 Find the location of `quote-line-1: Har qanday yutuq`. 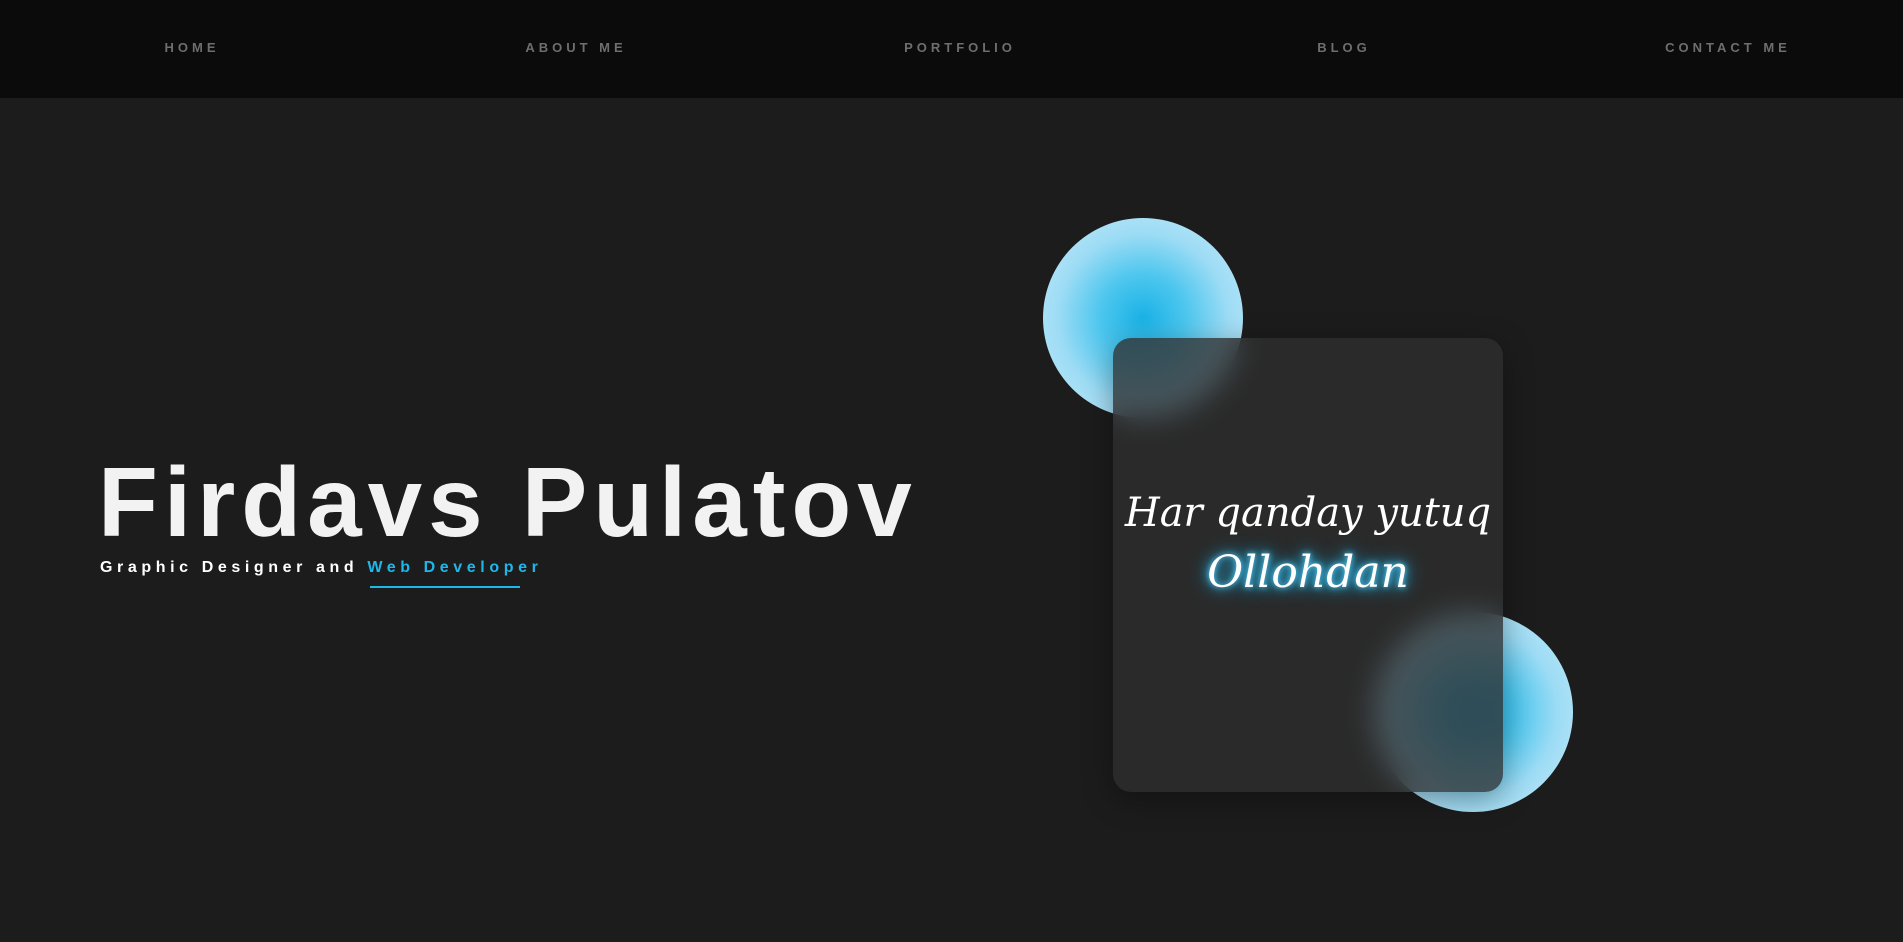

quote-line-1: Har qanday yutuq is located at coordinates (1308, 513).